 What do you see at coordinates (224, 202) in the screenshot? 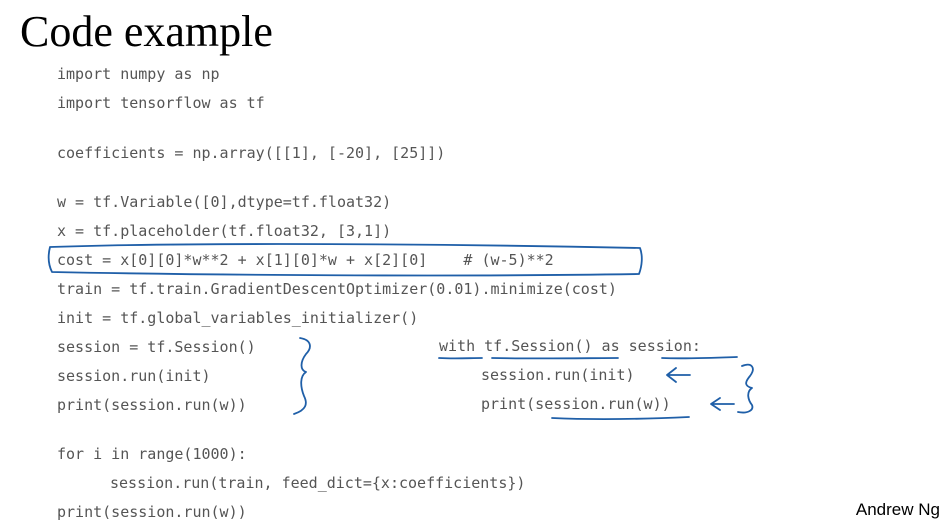
I see `code-line-variable-w: w = tf.Variable([0],dtype=tf.float32)` at bounding box center [224, 202].